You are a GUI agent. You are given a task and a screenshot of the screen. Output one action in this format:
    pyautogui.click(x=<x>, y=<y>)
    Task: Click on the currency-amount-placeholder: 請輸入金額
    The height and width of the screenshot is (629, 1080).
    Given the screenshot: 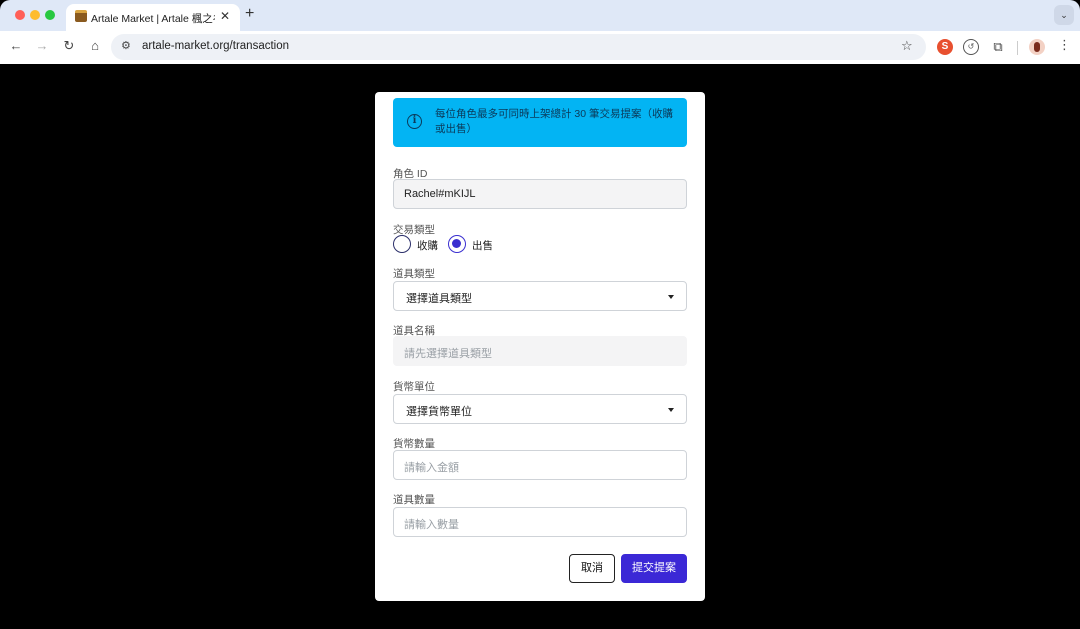 What is the action you would take?
    pyautogui.click(x=431, y=468)
    